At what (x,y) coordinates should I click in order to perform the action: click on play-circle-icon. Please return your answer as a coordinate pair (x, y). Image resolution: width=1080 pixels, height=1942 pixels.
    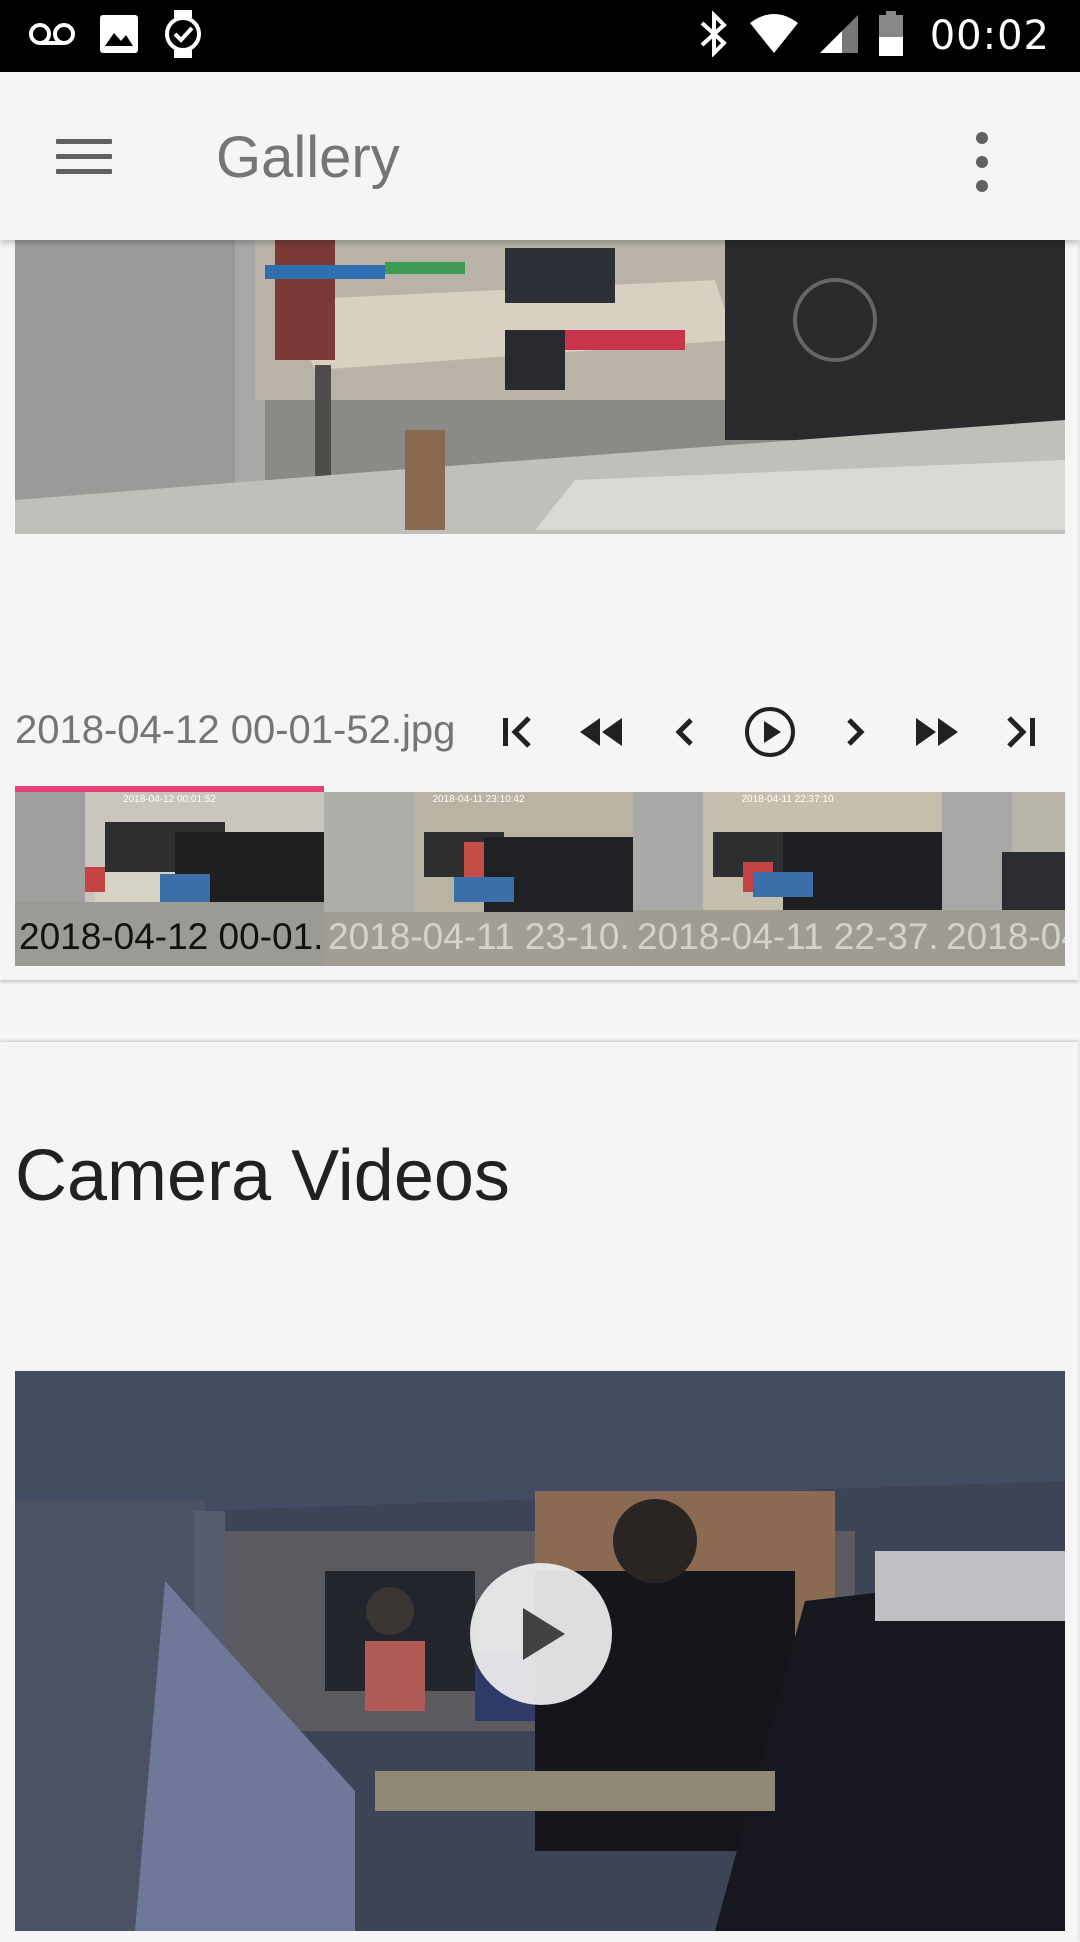
    Looking at the image, I should click on (770, 732).